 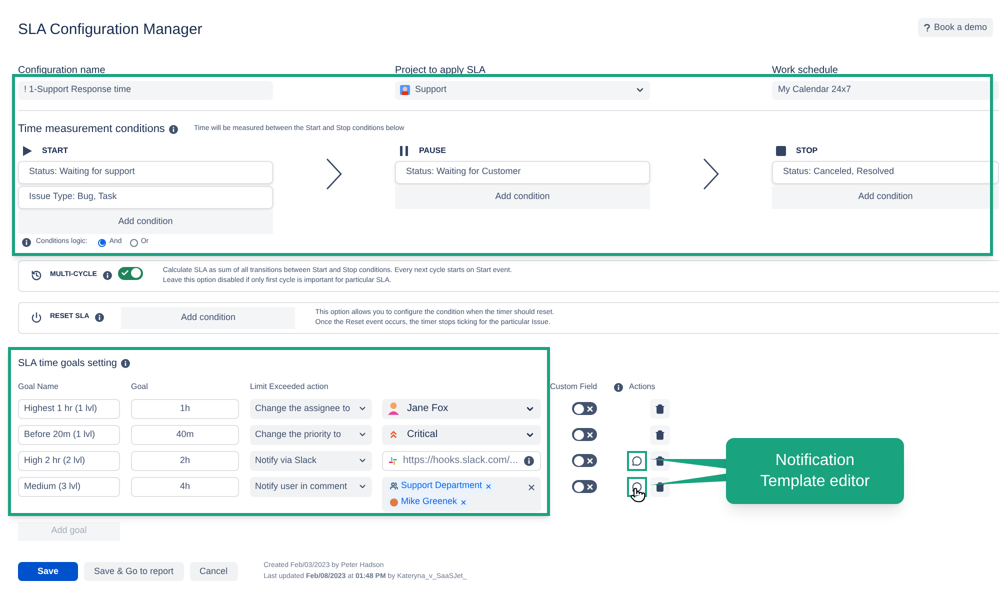 I want to click on power-icon, so click(x=36, y=317).